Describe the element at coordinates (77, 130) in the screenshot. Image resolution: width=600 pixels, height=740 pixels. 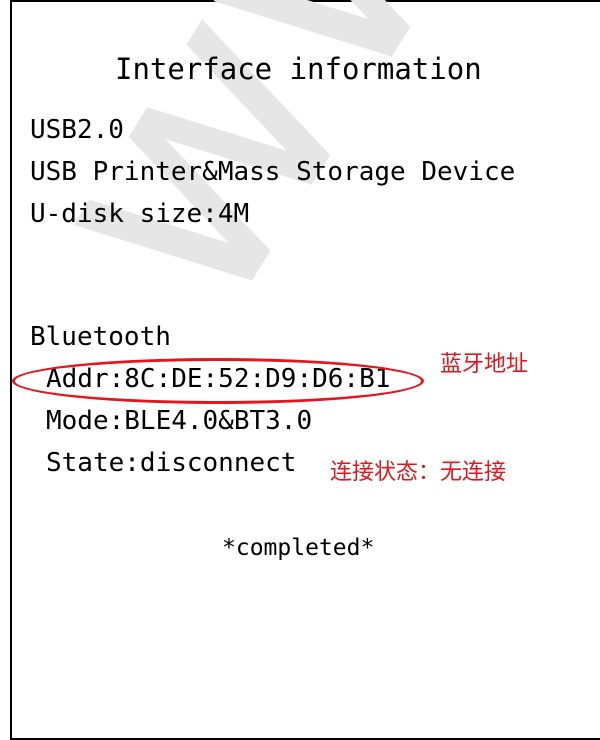
I see `usb-version-line: USB2.0` at that location.